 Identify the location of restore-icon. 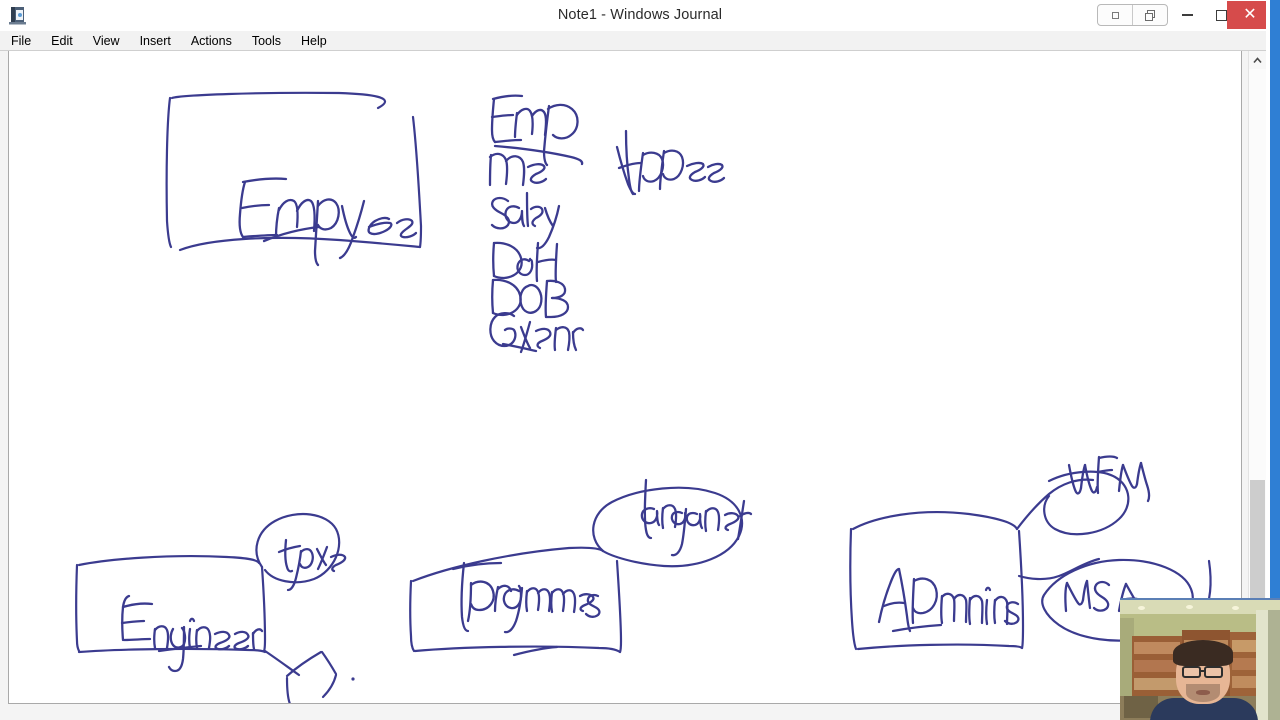
(1150, 15).